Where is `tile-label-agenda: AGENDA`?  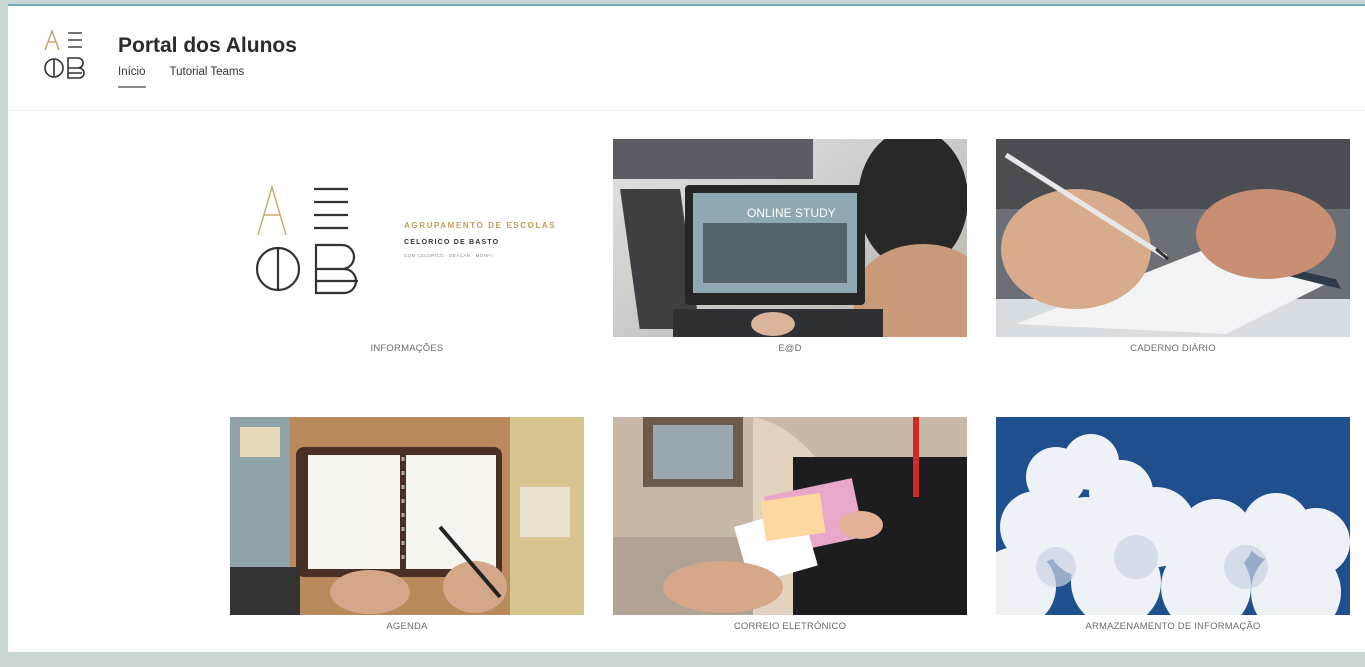
tile-label-agenda: AGENDA is located at coordinates (407, 626).